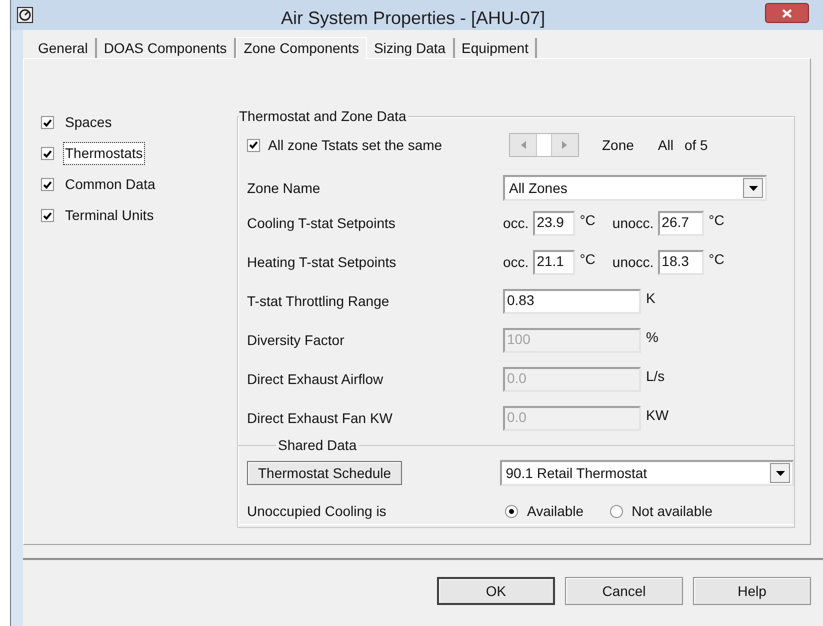  Describe the element at coordinates (647, 473) in the screenshot. I see `schedule-dropdown: 90.1 Retail Thermostat` at that location.